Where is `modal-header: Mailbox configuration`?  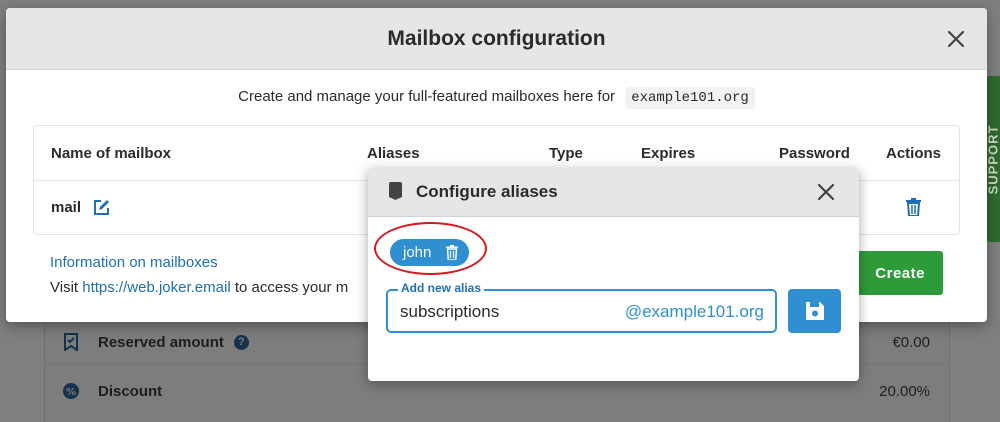 modal-header: Mailbox configuration is located at coordinates (496, 39).